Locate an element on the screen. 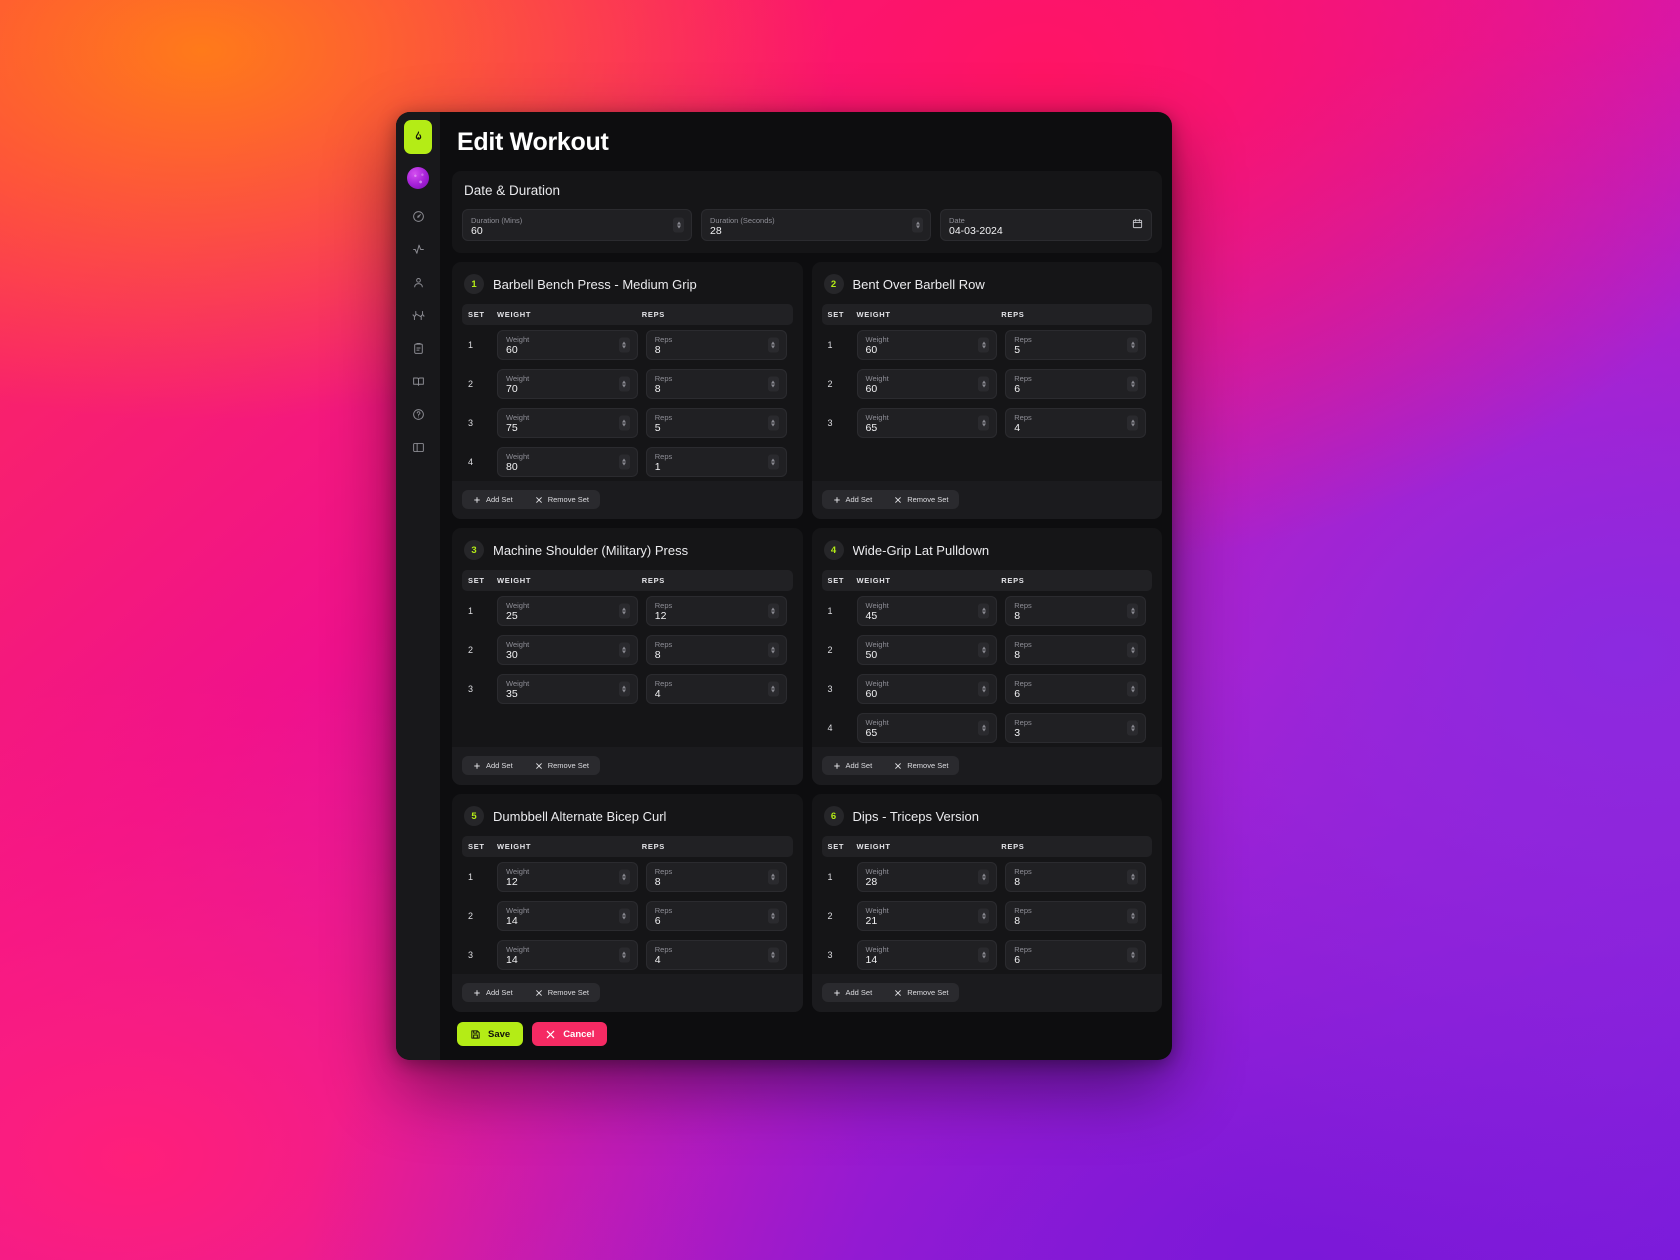 Image resolution: width=1680 pixels, height=1260 pixels. reps-input: Reps 3 is located at coordinates (1075, 727).